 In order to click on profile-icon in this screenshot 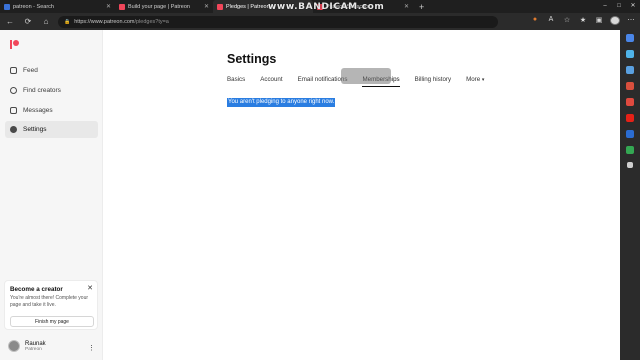, I will do `click(615, 21)`.